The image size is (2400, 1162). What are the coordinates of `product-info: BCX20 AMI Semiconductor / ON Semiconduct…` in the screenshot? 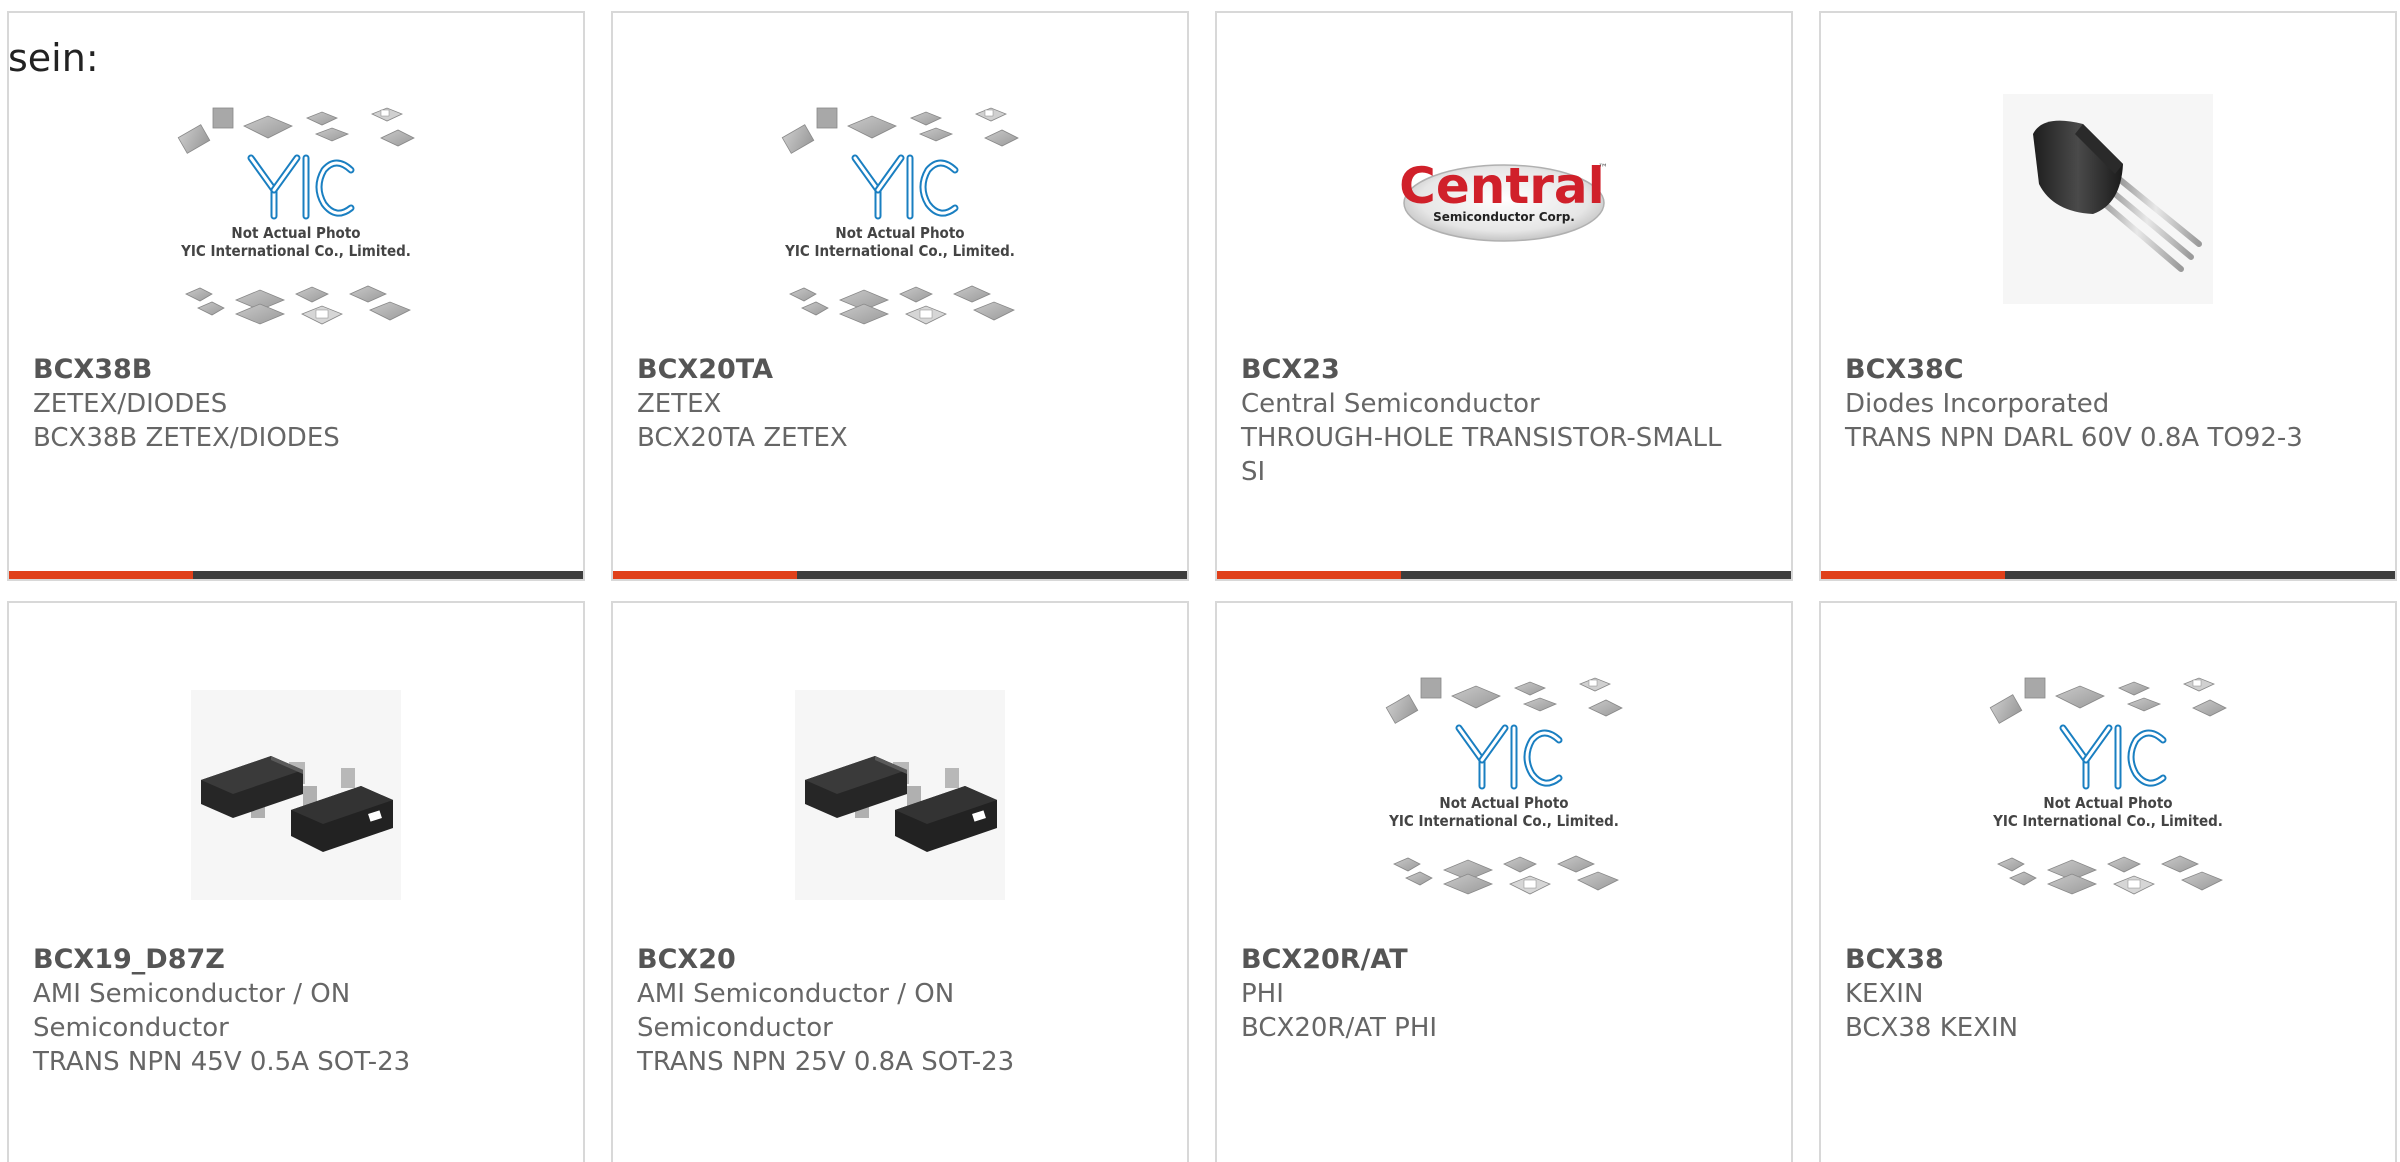 It's located at (892, 1011).